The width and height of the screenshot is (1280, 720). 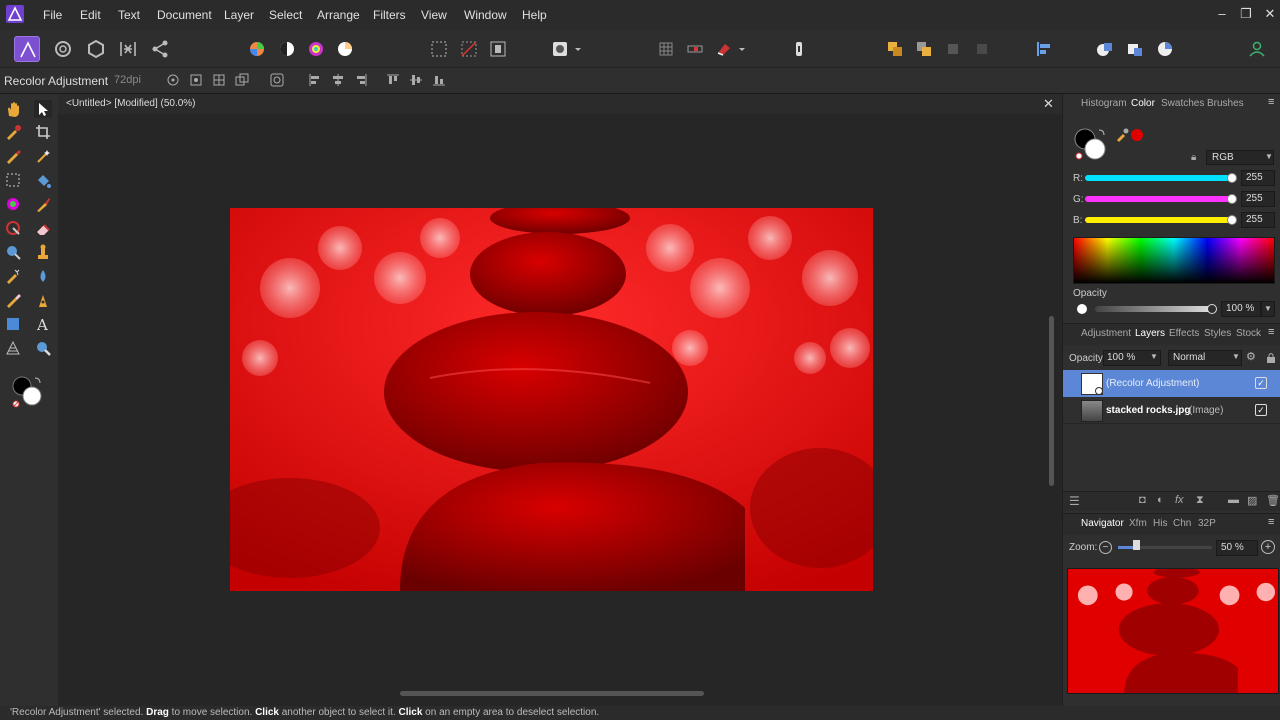 What do you see at coordinates (63, 49) in the screenshot?
I see `liquify-persona-icon` at bounding box center [63, 49].